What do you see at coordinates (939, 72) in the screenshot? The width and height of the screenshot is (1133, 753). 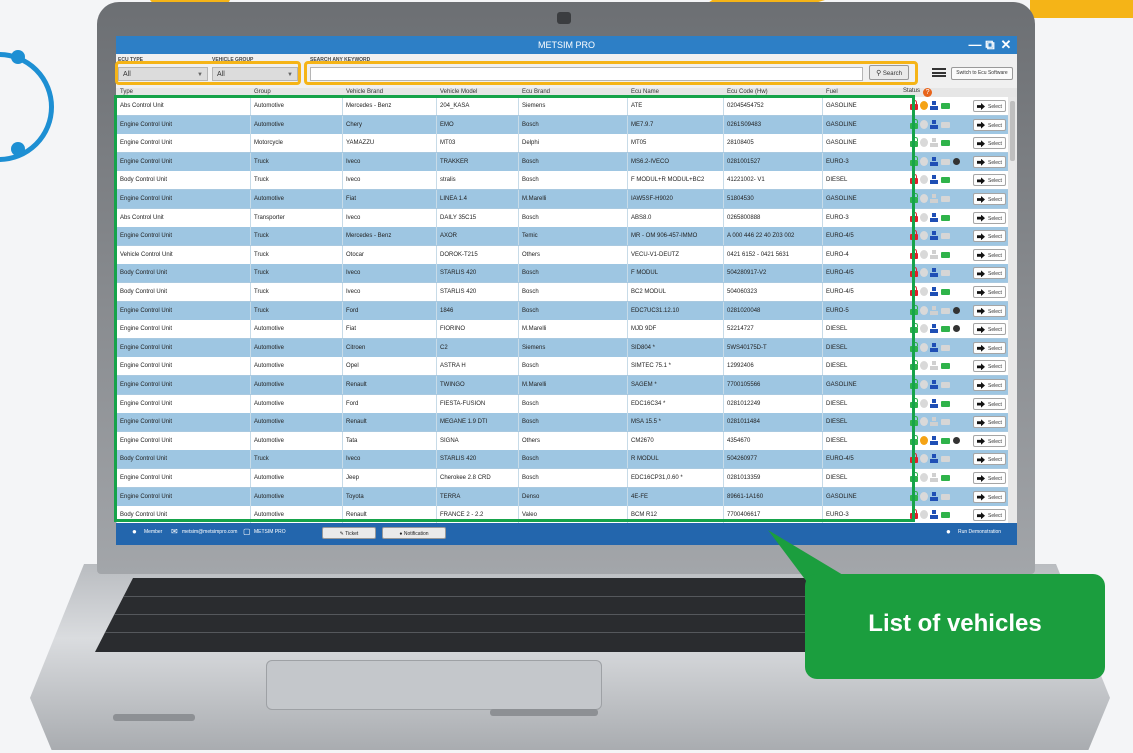 I see `menu-icon` at bounding box center [939, 72].